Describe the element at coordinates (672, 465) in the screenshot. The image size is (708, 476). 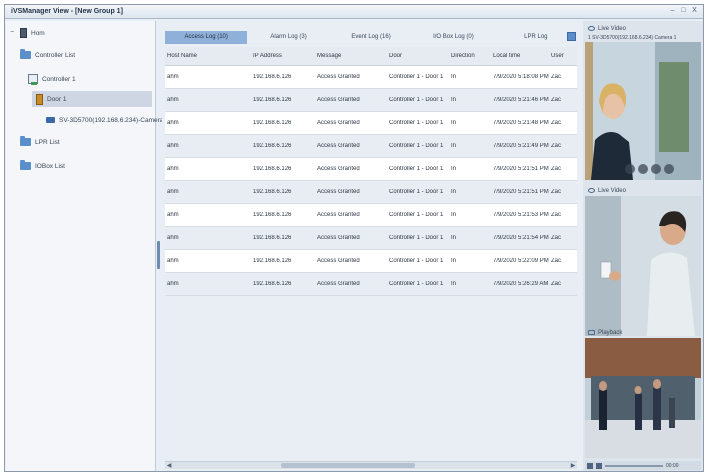
I see `playback-time: 00:00` at that location.